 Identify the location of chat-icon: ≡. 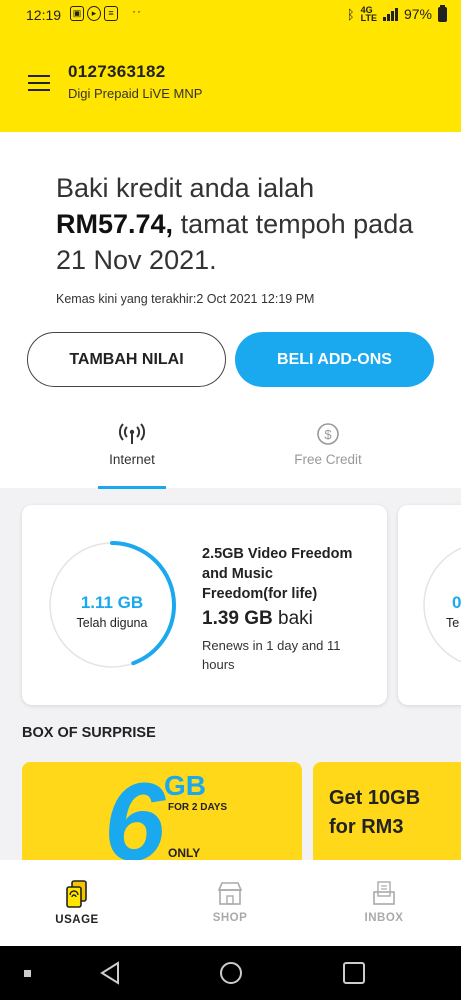
(111, 13).